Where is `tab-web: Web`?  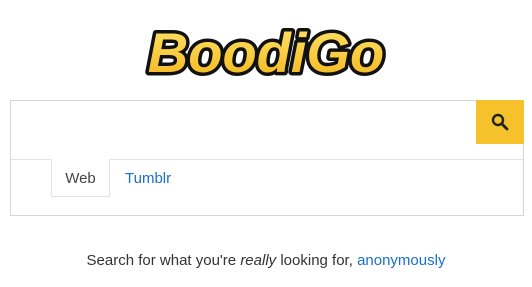 tab-web: Web is located at coordinates (80, 178).